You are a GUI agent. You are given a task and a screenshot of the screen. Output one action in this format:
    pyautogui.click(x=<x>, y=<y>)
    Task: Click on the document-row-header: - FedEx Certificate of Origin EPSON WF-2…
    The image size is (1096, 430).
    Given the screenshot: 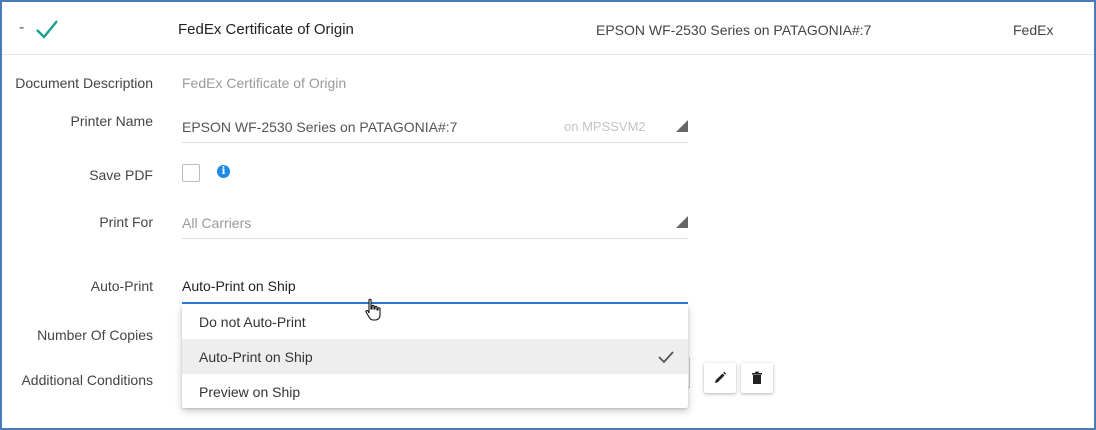 What is the action you would take?
    pyautogui.click(x=548, y=28)
    